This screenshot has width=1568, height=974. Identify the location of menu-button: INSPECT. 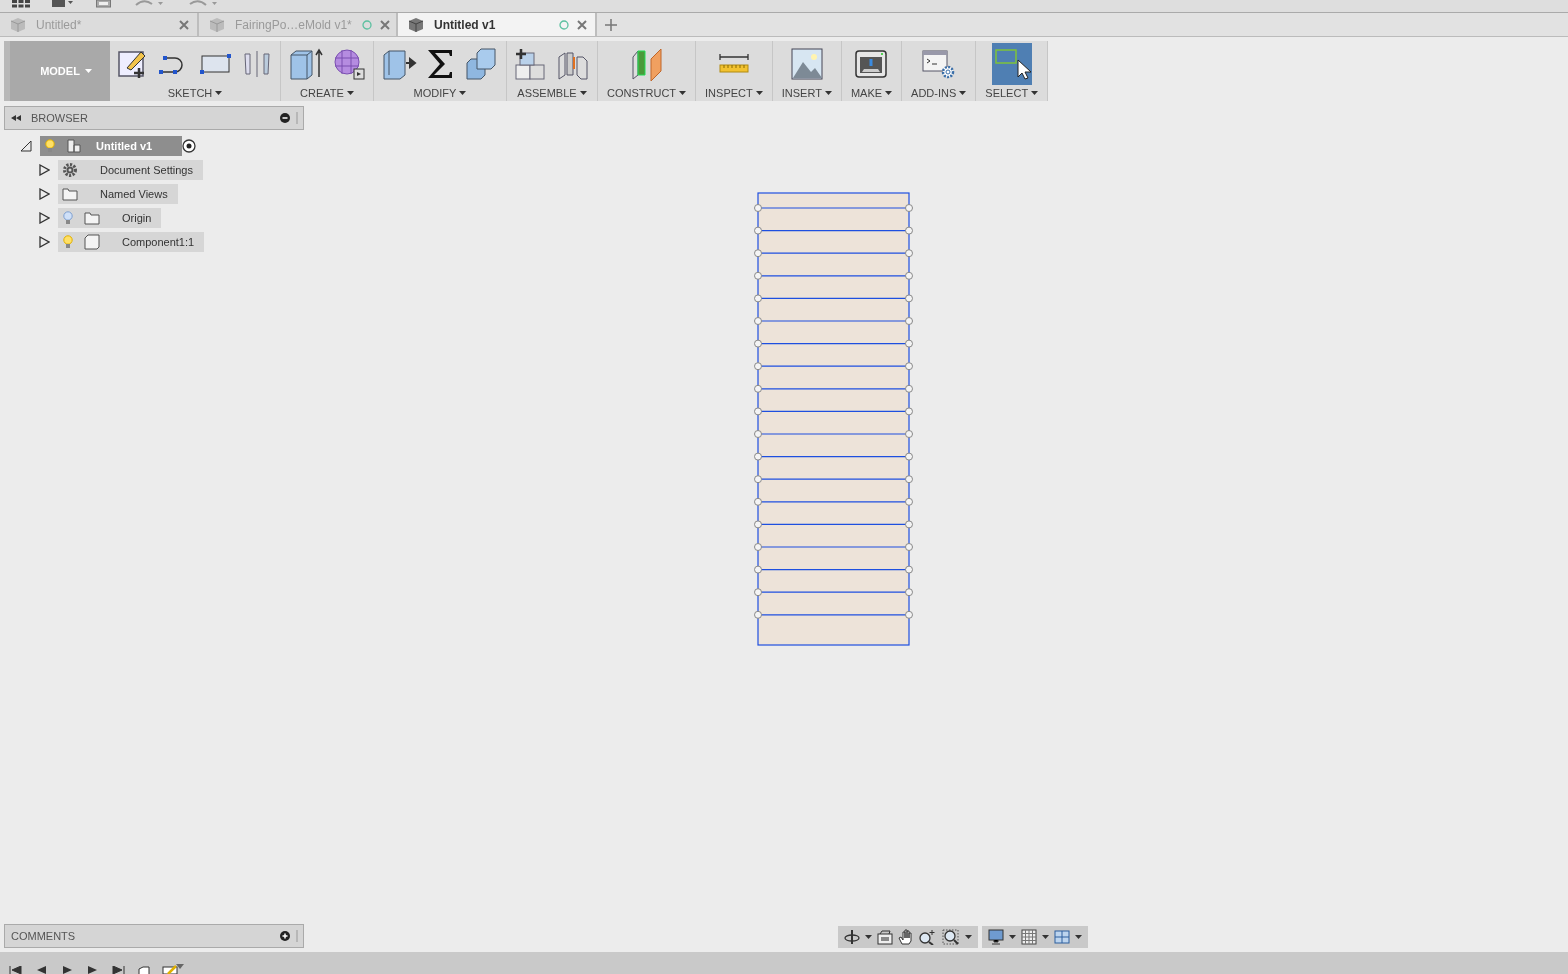
(734, 93).